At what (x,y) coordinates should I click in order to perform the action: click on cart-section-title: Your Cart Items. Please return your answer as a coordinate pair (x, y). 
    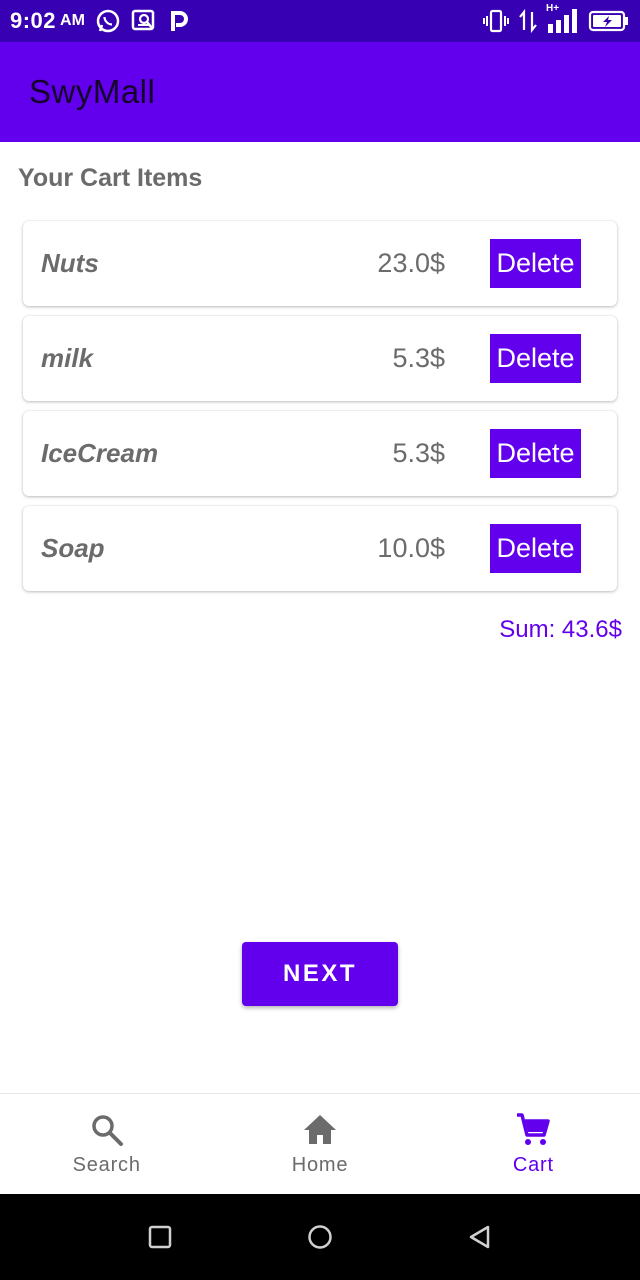
    Looking at the image, I should click on (110, 178).